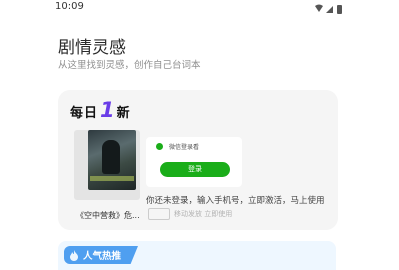 The image size is (399, 270). What do you see at coordinates (195, 169) in the screenshot?
I see `login-button: 登录` at bounding box center [195, 169].